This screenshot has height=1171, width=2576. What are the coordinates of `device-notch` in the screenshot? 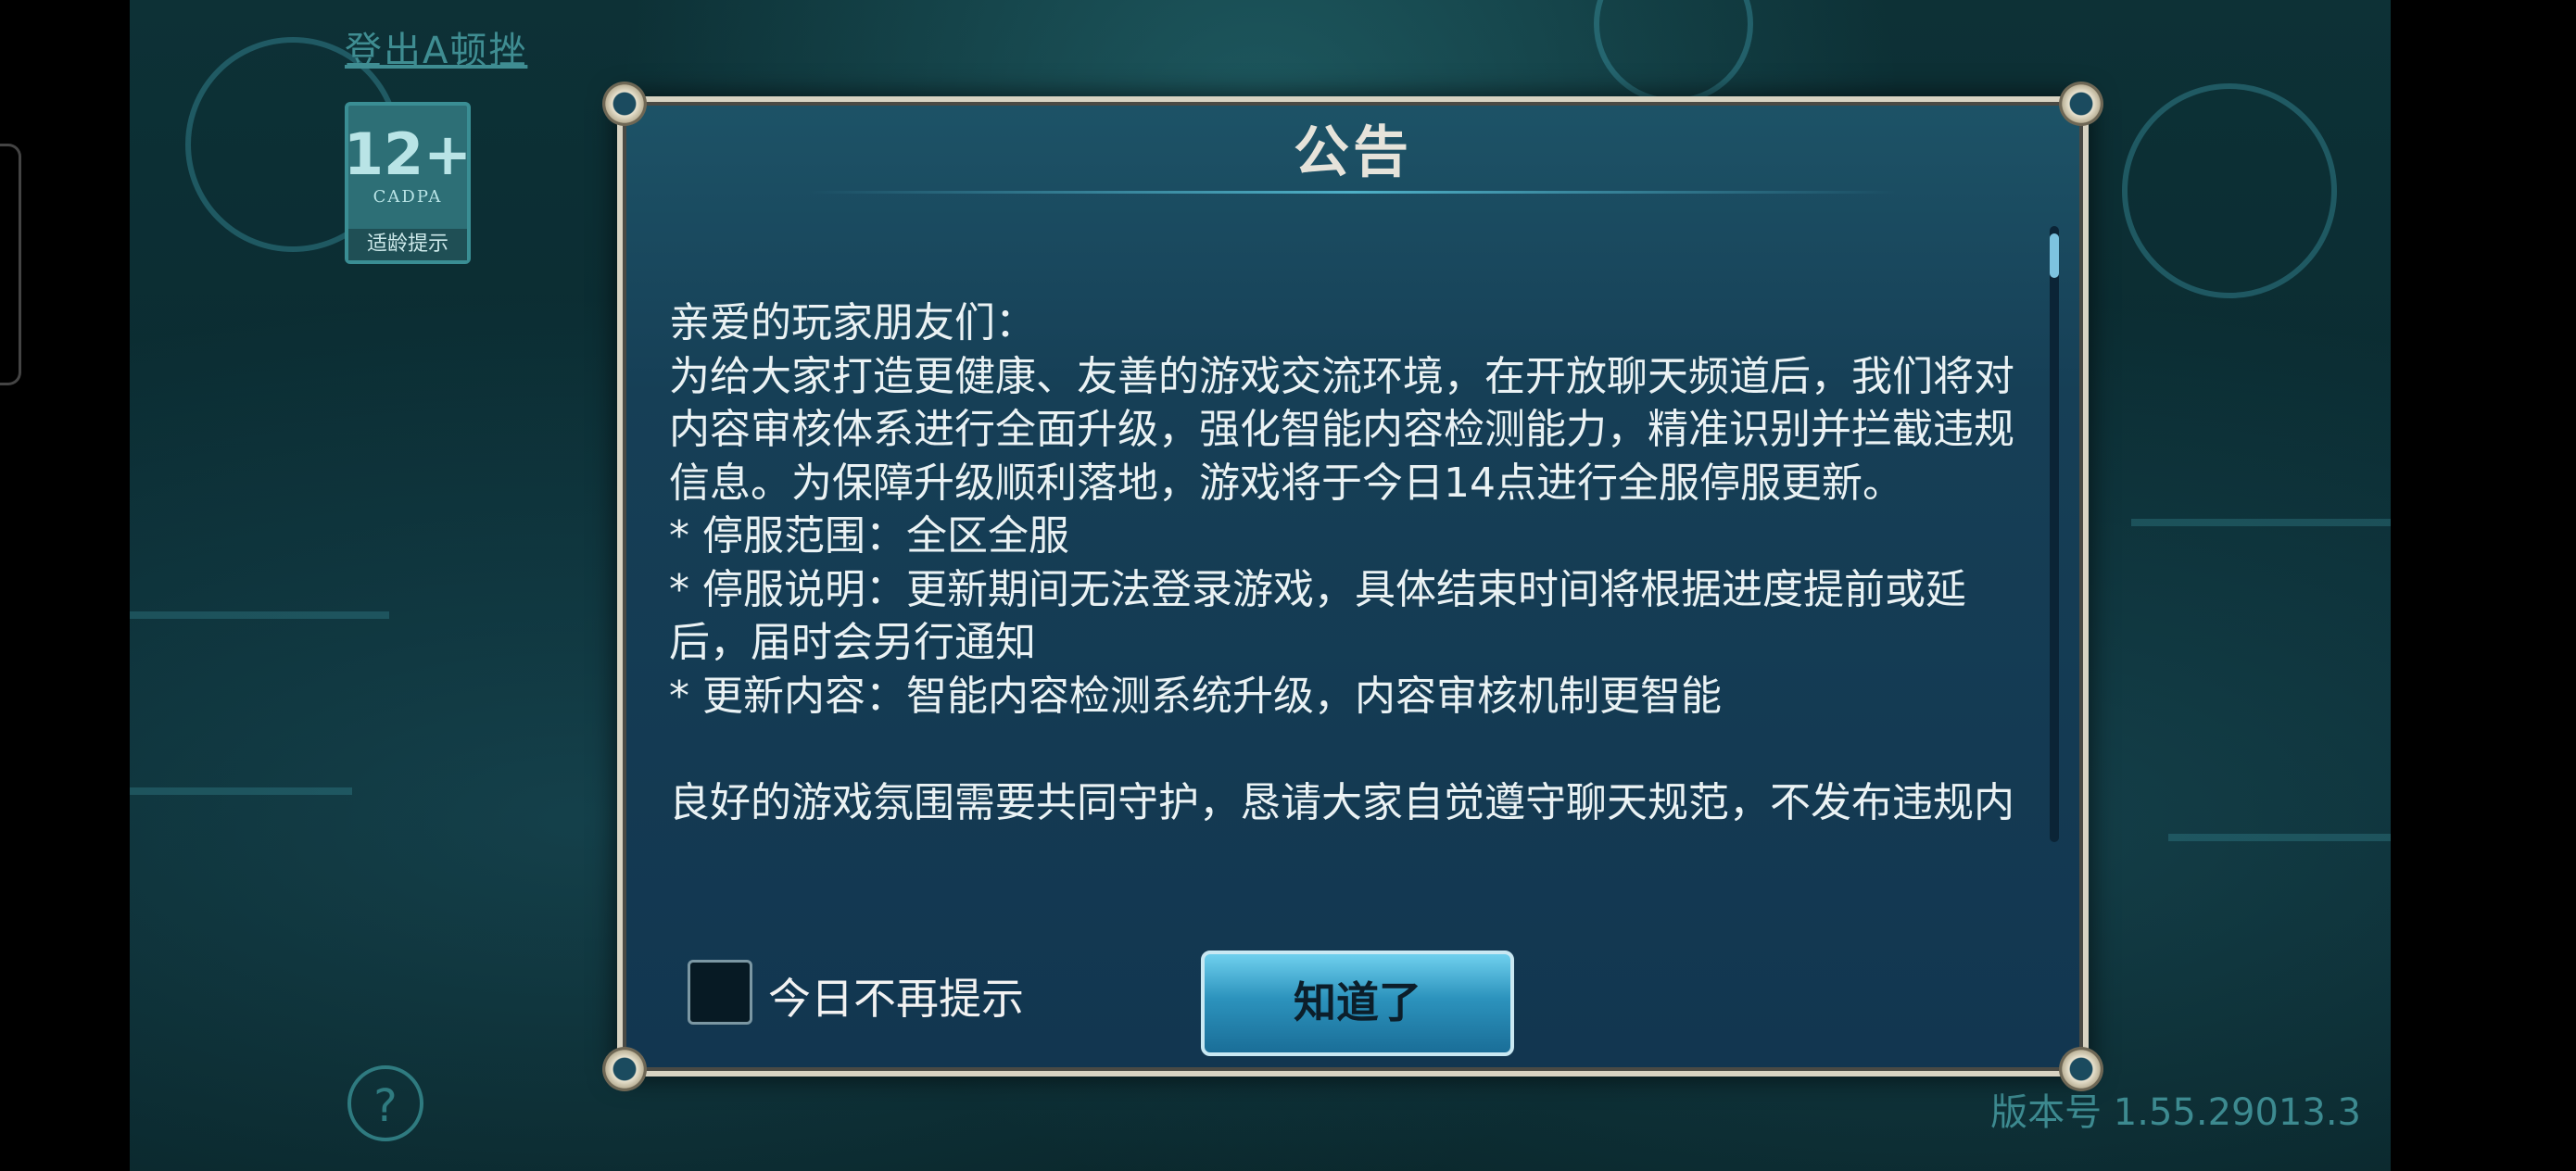 It's located at (10, 265).